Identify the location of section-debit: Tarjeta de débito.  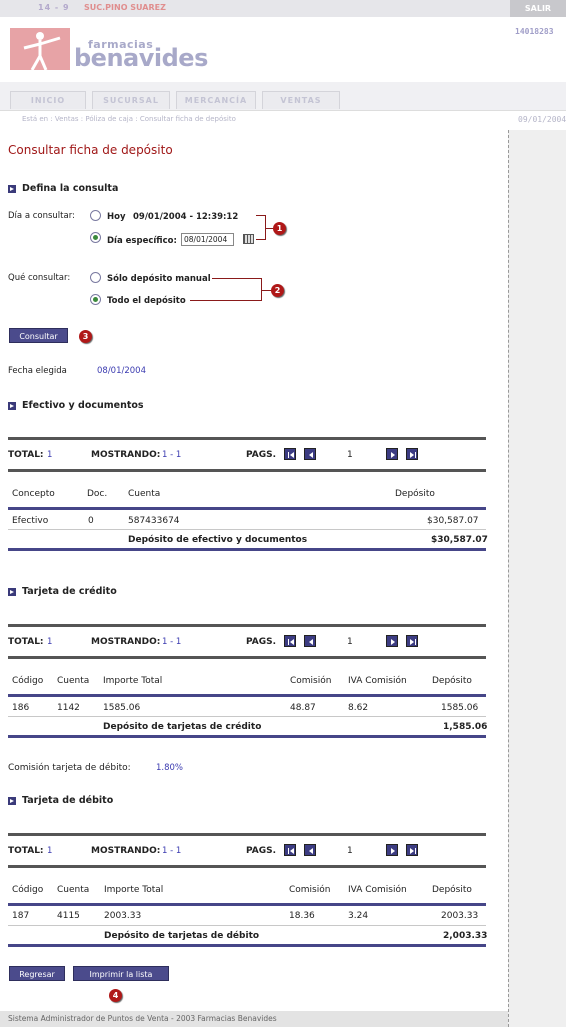
(60, 800).